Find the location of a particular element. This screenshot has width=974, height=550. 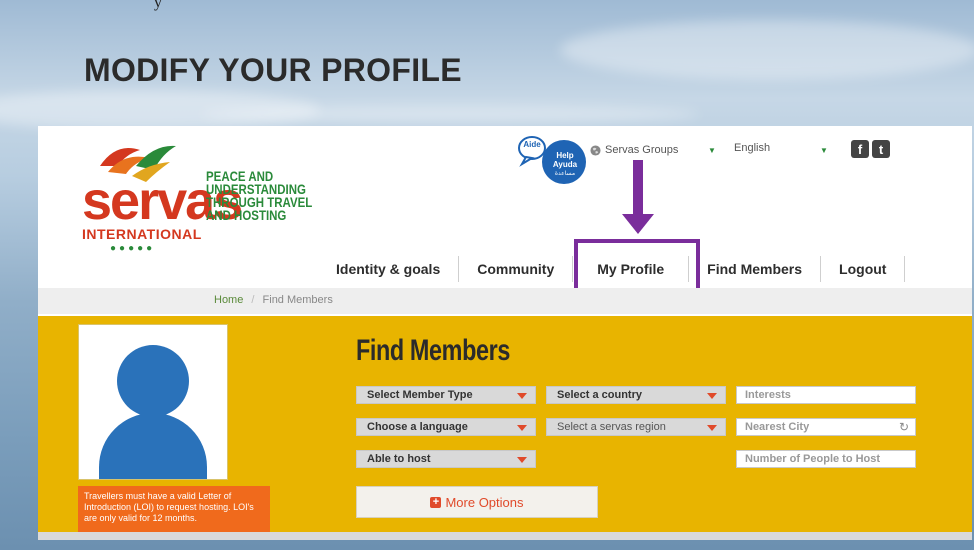

plus-icon: + is located at coordinates (436, 502).